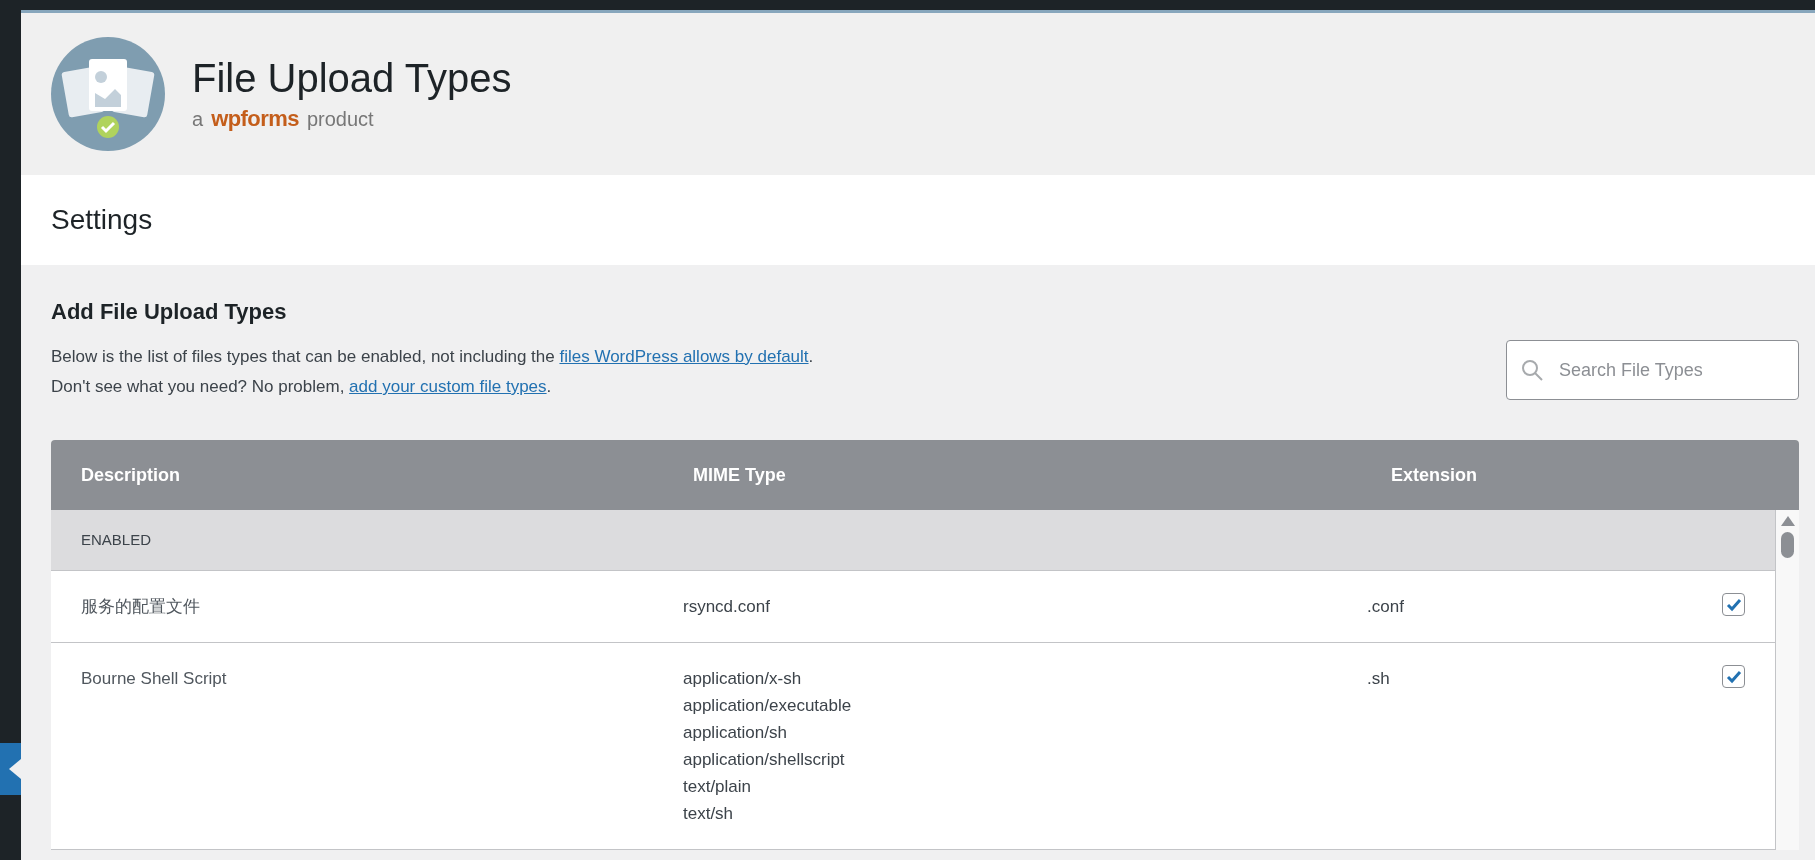 This screenshot has height=860, width=1815. What do you see at coordinates (141, 607) in the screenshot?
I see `table-cell-text: 服务的配置文件` at bounding box center [141, 607].